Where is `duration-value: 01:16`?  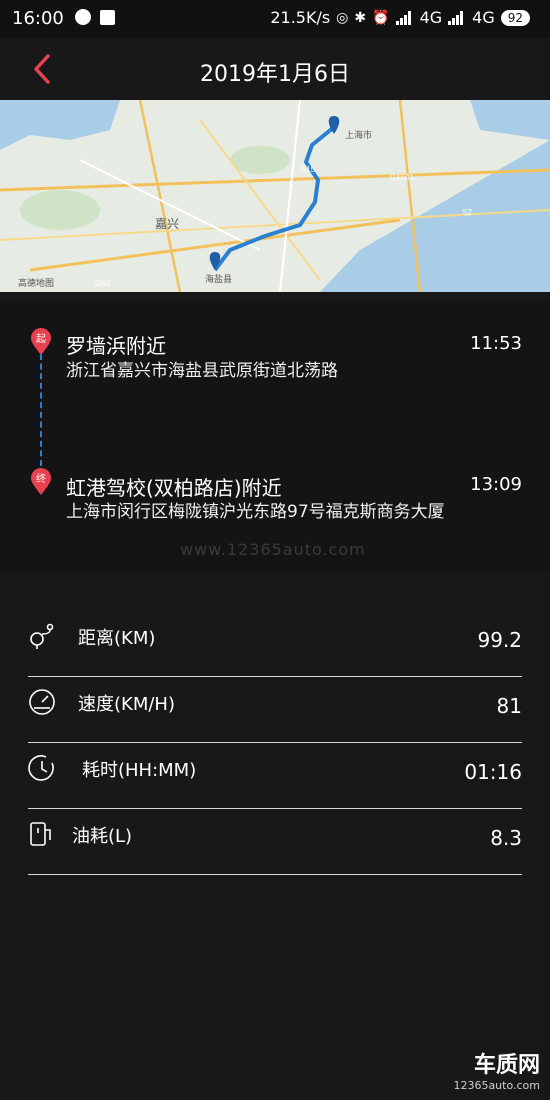 duration-value: 01:16 is located at coordinates (493, 772).